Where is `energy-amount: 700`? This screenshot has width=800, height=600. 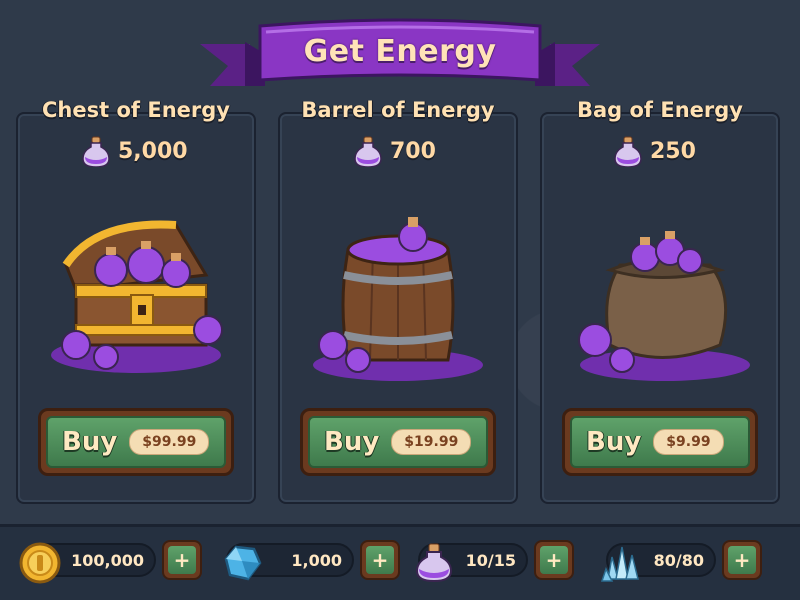 energy-amount: 700 is located at coordinates (413, 151).